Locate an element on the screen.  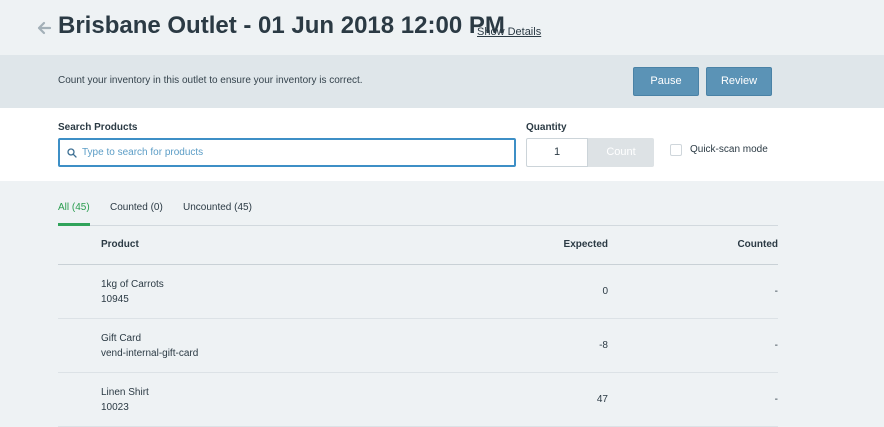
table-header: Product Expected Counted is located at coordinates (418, 245).